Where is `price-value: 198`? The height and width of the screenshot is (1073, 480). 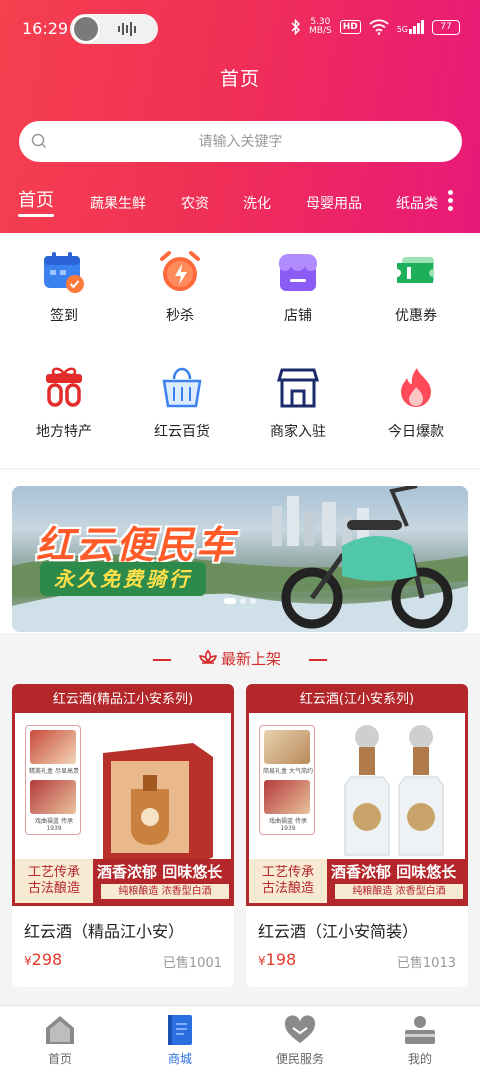 price-value: 198 is located at coordinates (281, 959).